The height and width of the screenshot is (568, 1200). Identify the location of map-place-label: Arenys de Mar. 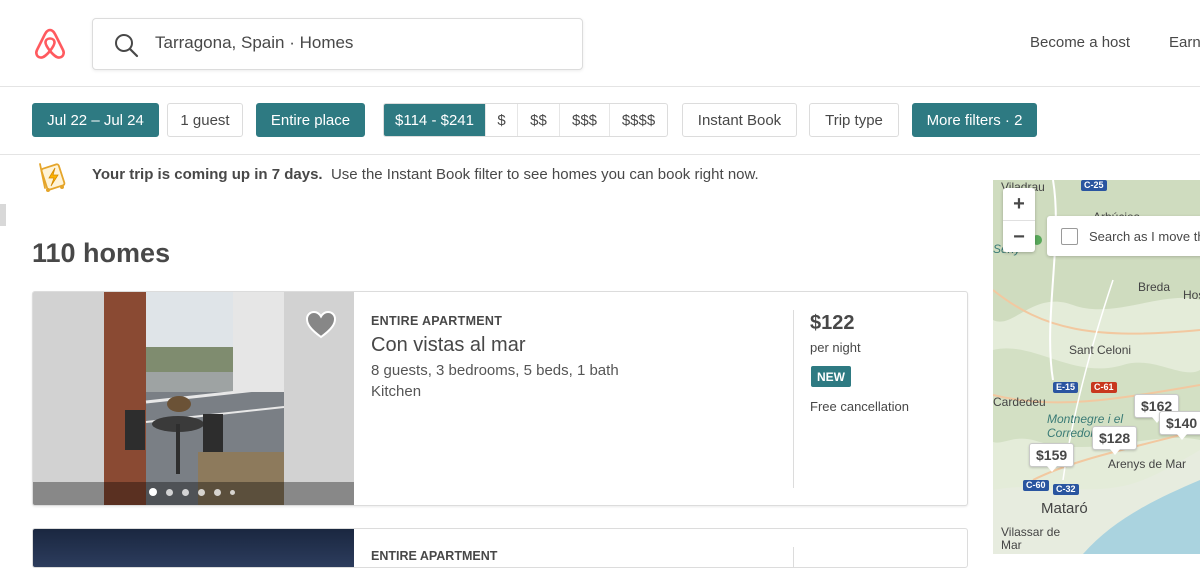
(1147, 464).